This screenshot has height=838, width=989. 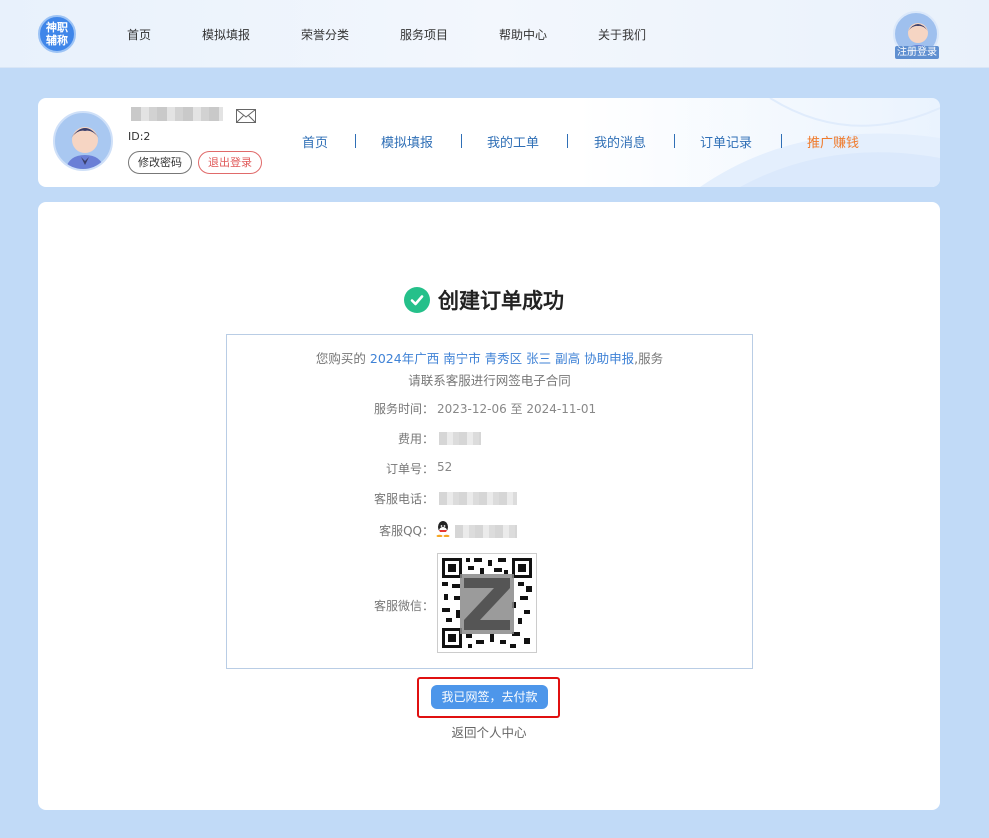 I want to click on success-heading: 创建订单成功, so click(x=484, y=300).